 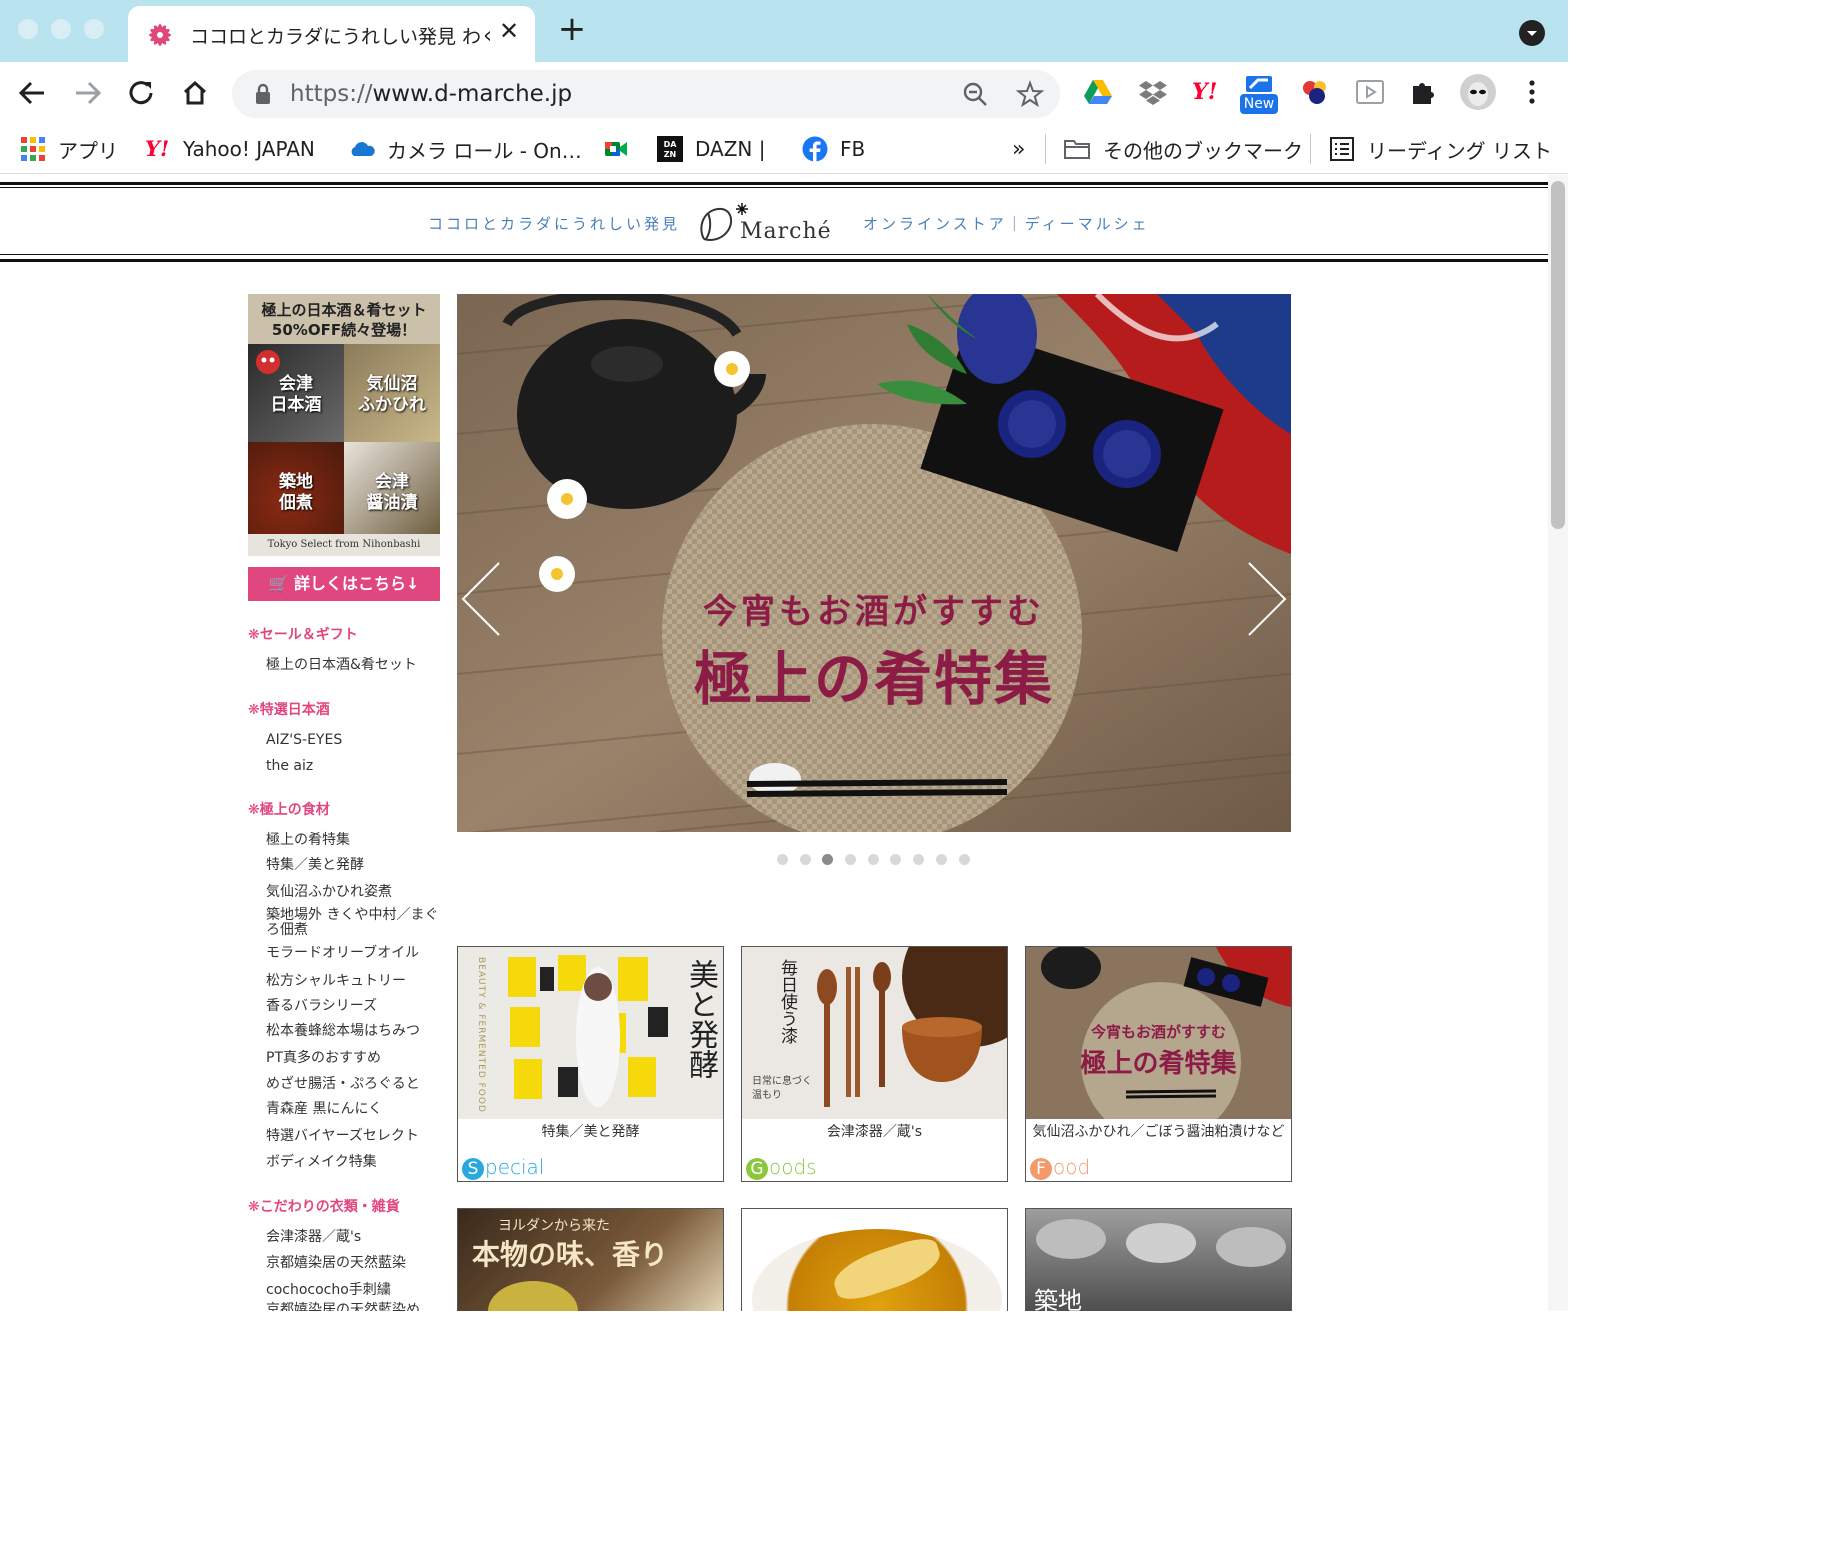 What do you see at coordinates (1532, 92) in the screenshot?
I see `kebab-menu-icon` at bounding box center [1532, 92].